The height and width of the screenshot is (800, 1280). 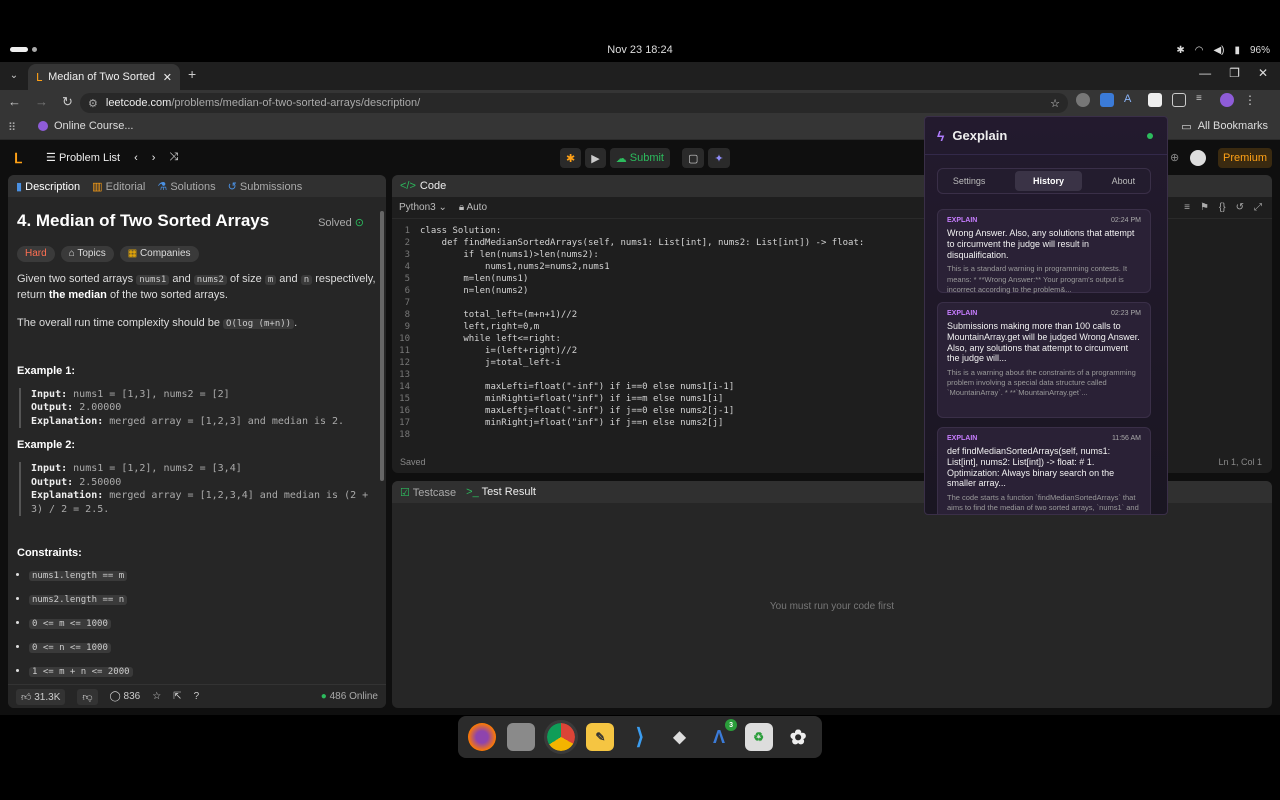 I want to click on auto-mode: 🔒︎ Auto, so click(x=473, y=207).